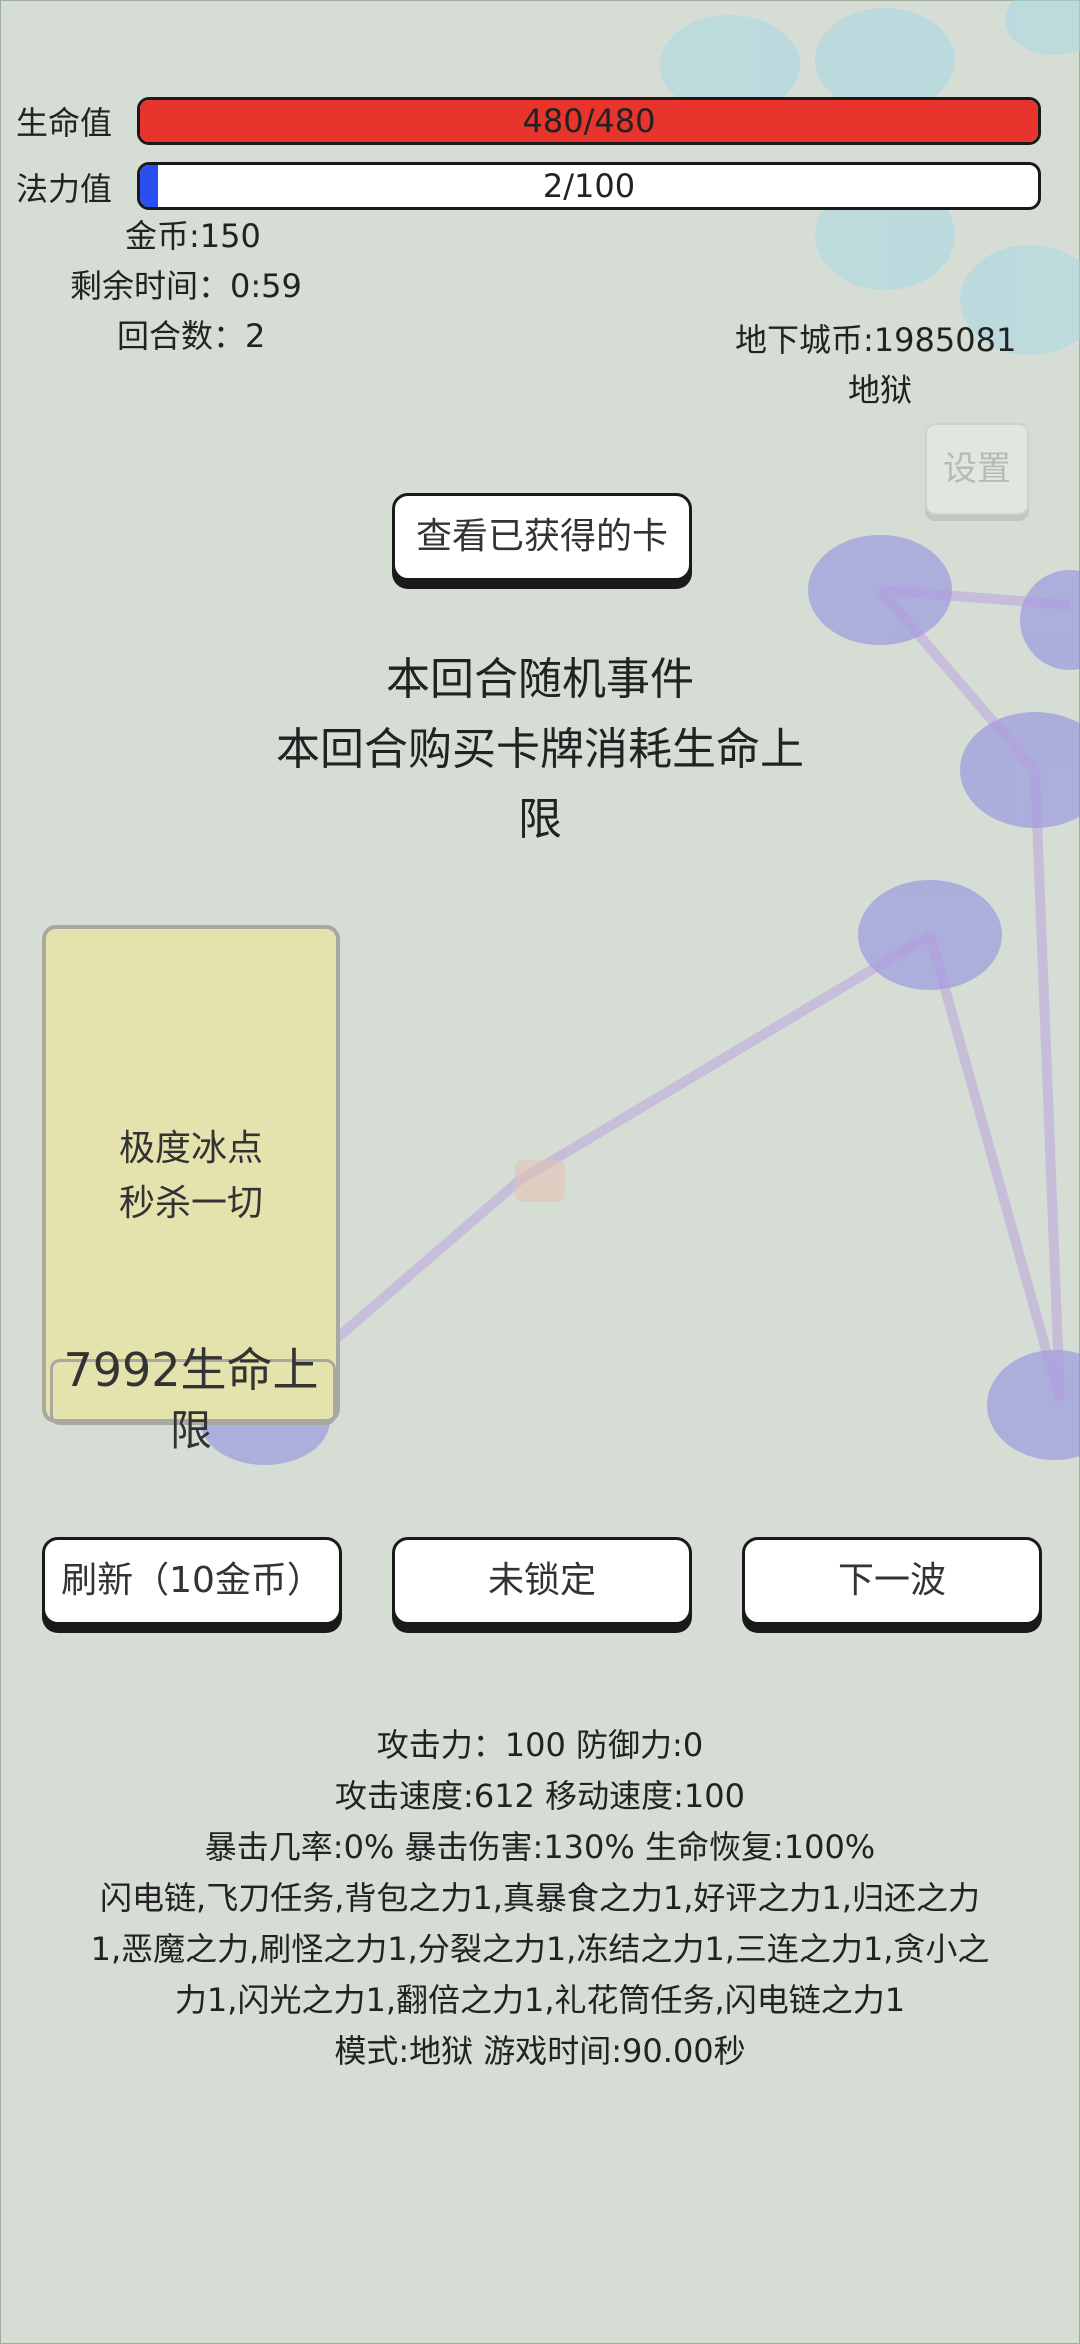 Image resolution: width=1080 pixels, height=2344 pixels. I want to click on stats-crit: 暴击几率:0% 暴击伤害:130% 生命恢复:100%, so click(540, 1847).